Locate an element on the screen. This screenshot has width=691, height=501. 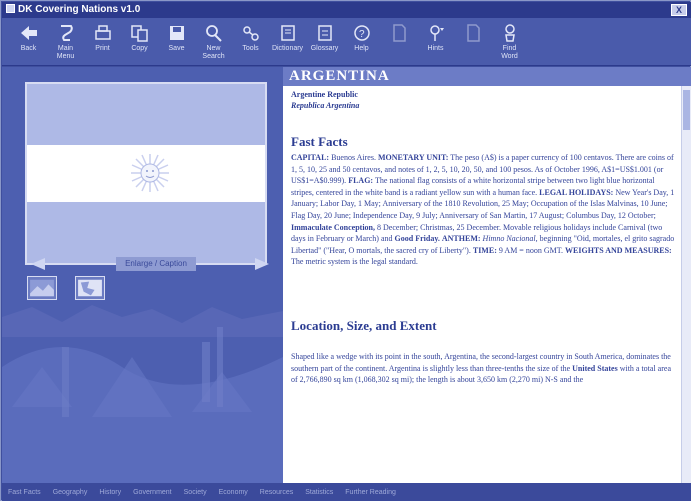
toolbar-new-search-button: New Search is located at coordinates (213, 42).